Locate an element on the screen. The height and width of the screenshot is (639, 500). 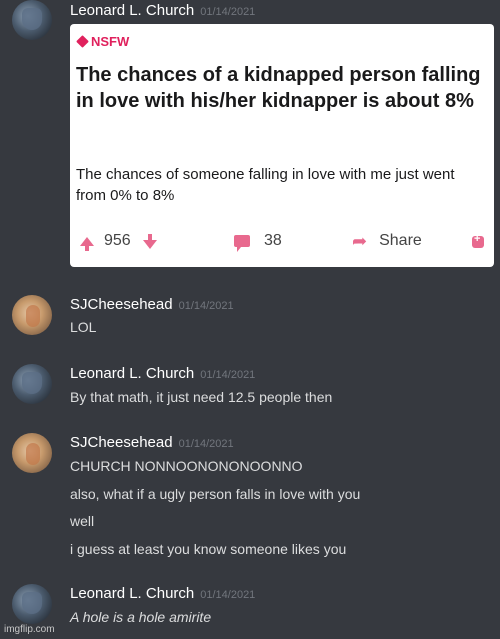
watermark: imgflip.com is located at coordinates (29, 629).